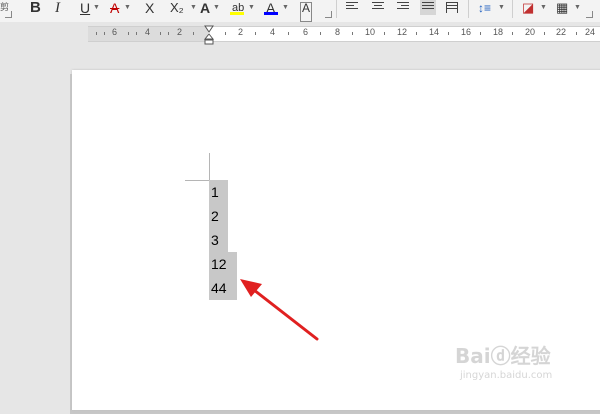  Describe the element at coordinates (193, 7) in the screenshot. I see `subscript-dropdown-icon: ▼` at that location.